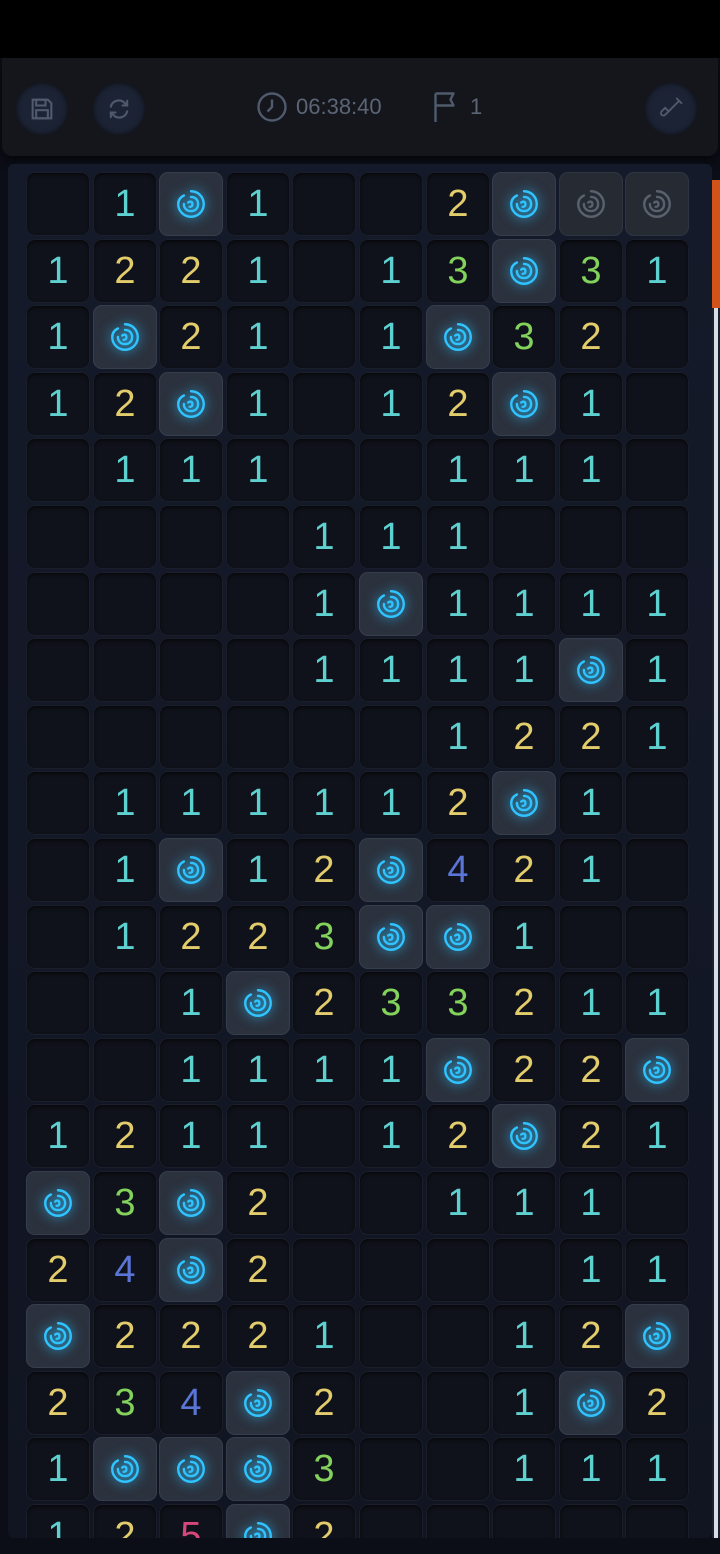 Image resolution: width=720 pixels, height=1554 pixels. Describe the element at coordinates (716, 244) in the screenshot. I see `scrollbar-thumb` at that location.